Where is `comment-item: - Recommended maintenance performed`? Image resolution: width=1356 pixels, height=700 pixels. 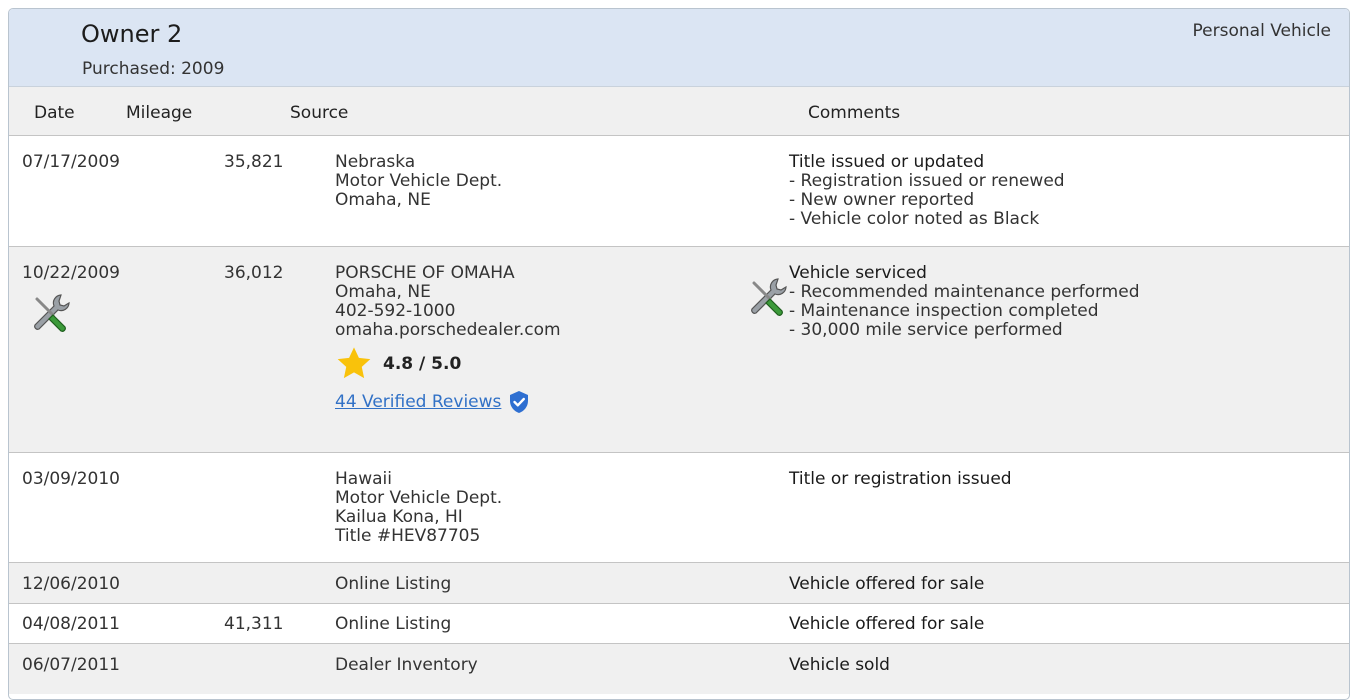
comment-item: - Recommended maintenance performed is located at coordinates (964, 292).